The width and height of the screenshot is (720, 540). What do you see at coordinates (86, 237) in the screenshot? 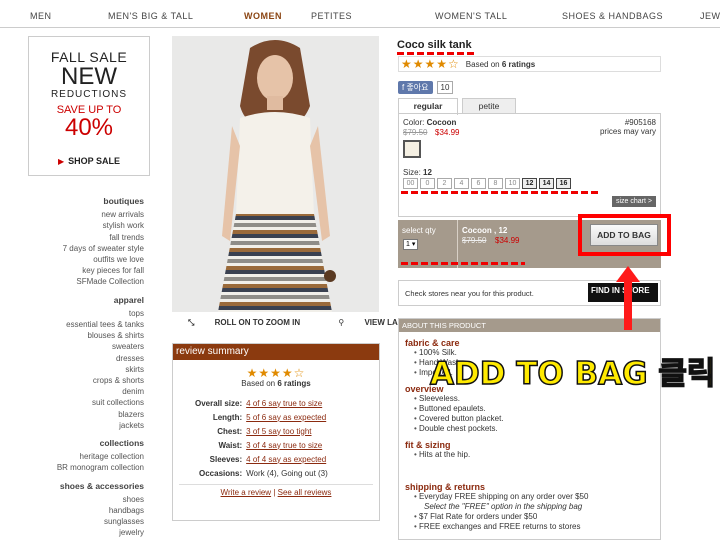
I see `sidebar-item: fall trends` at bounding box center [86, 237].